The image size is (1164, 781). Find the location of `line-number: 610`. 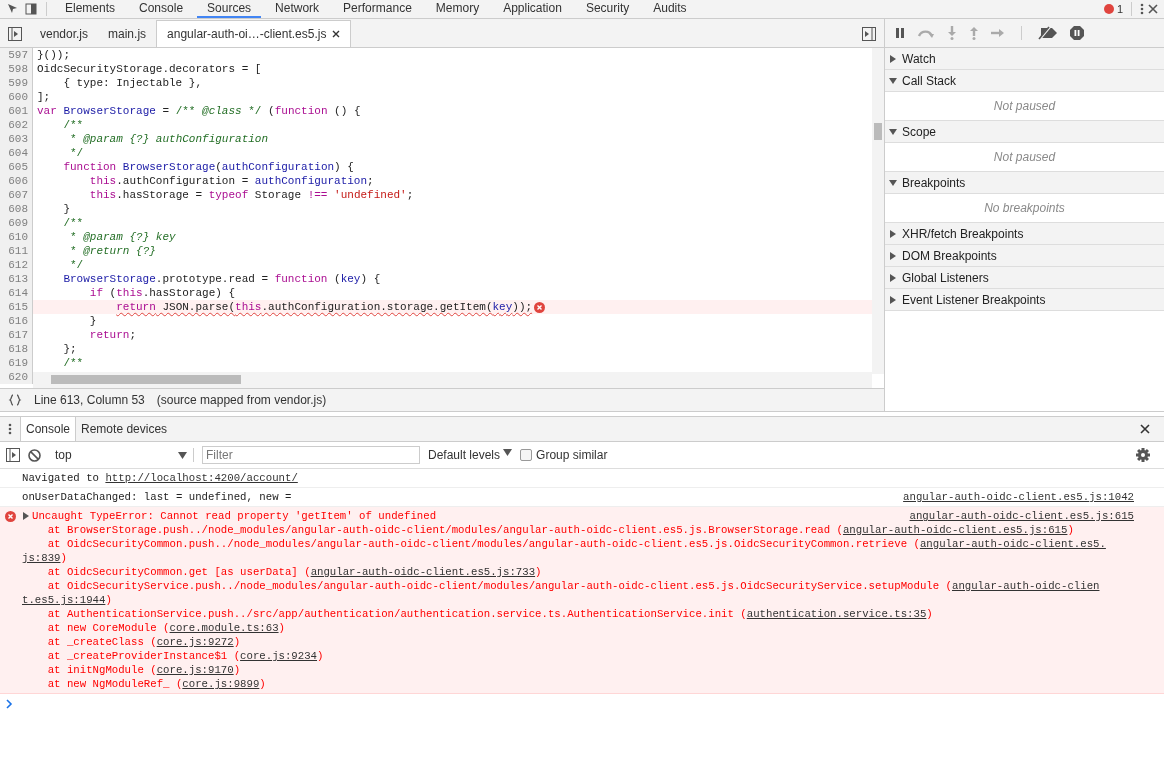

line-number: 610 is located at coordinates (16, 237).